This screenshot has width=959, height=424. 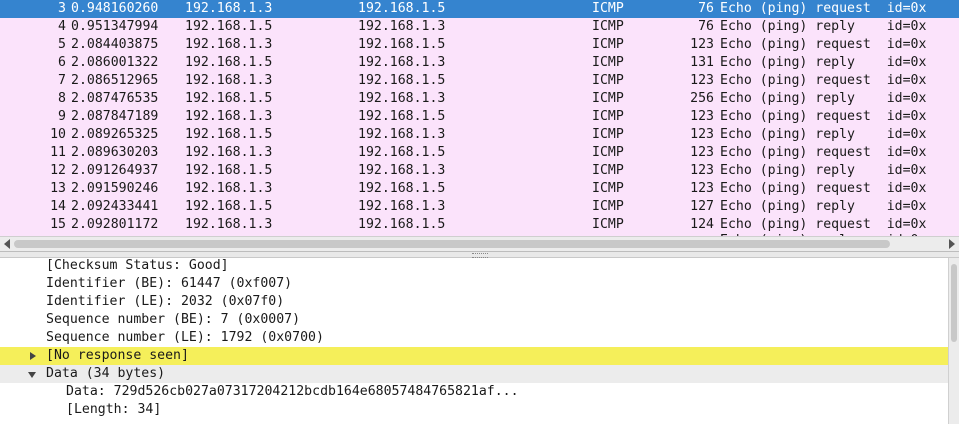 What do you see at coordinates (115, 26) in the screenshot?
I see `packet-time: 0.951347994` at bounding box center [115, 26].